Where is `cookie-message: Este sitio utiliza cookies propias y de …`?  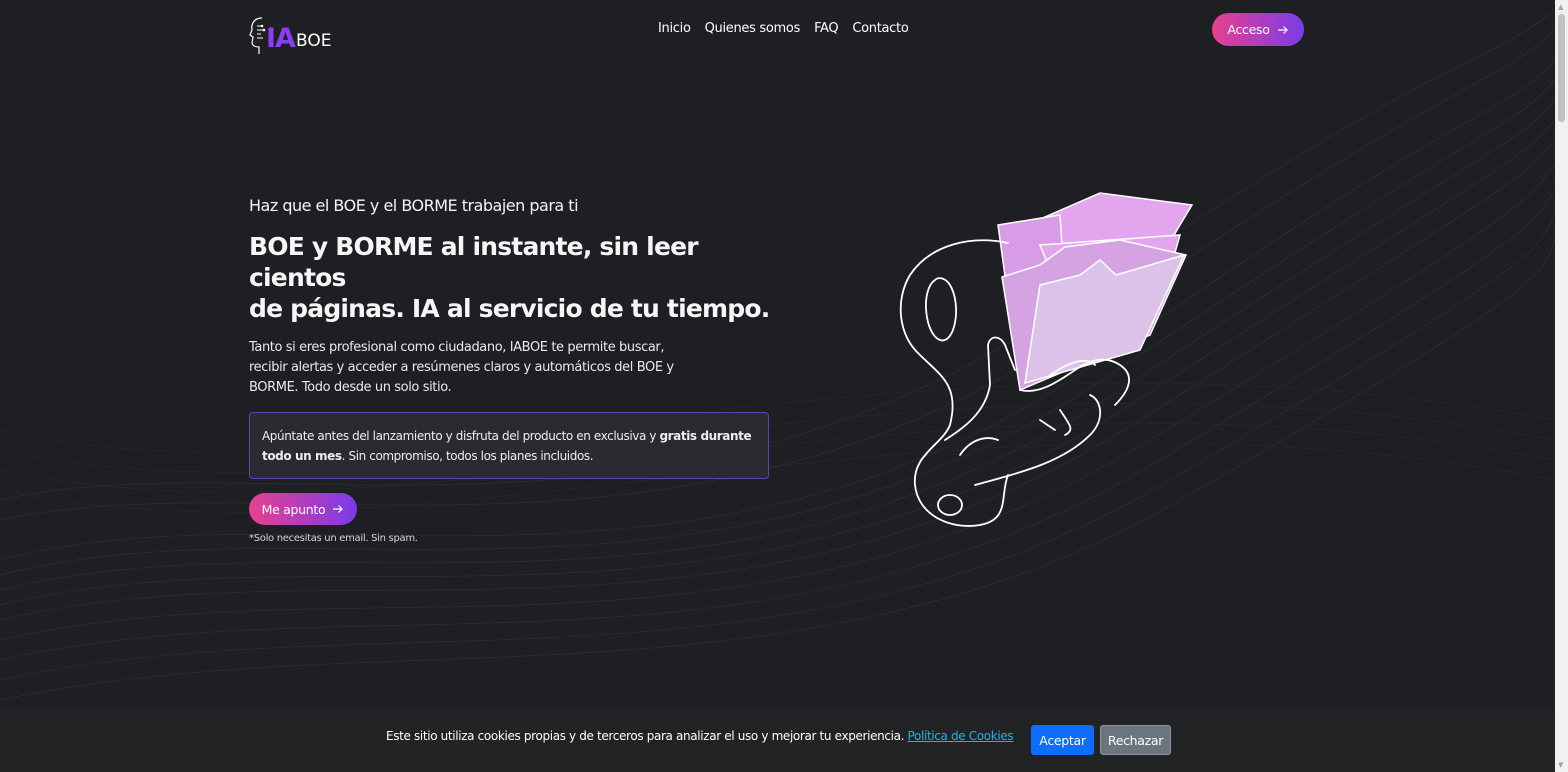 cookie-message: Este sitio utiliza cookies propias y de … is located at coordinates (645, 736).